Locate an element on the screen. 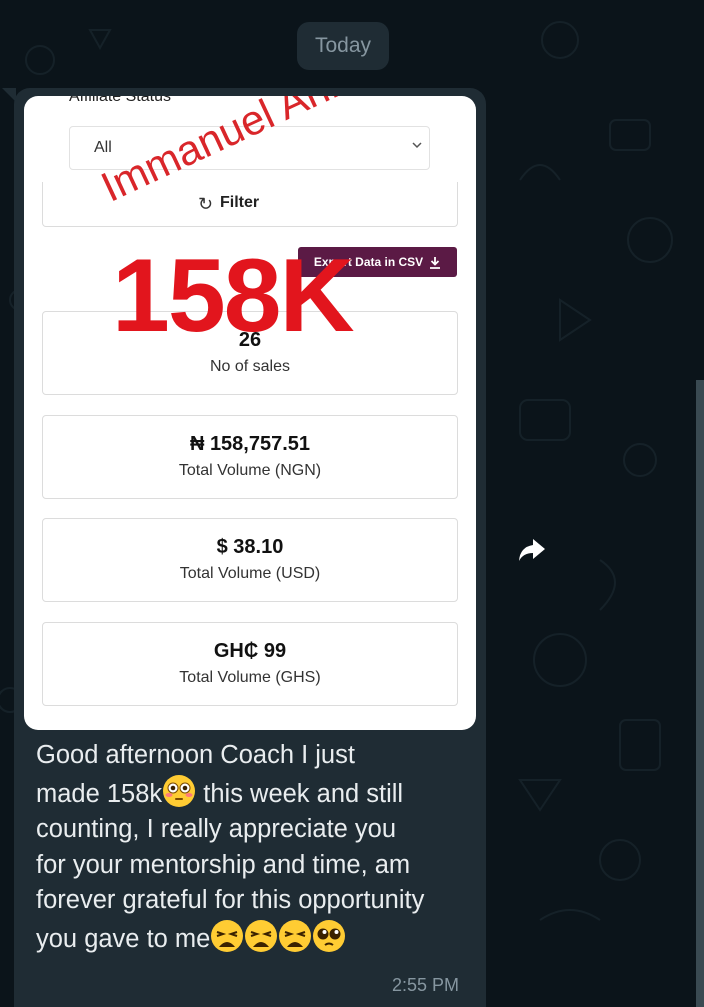 This screenshot has height=1007, width=704. message-line: forever grateful for this opportunity is located at coordinates (230, 900).